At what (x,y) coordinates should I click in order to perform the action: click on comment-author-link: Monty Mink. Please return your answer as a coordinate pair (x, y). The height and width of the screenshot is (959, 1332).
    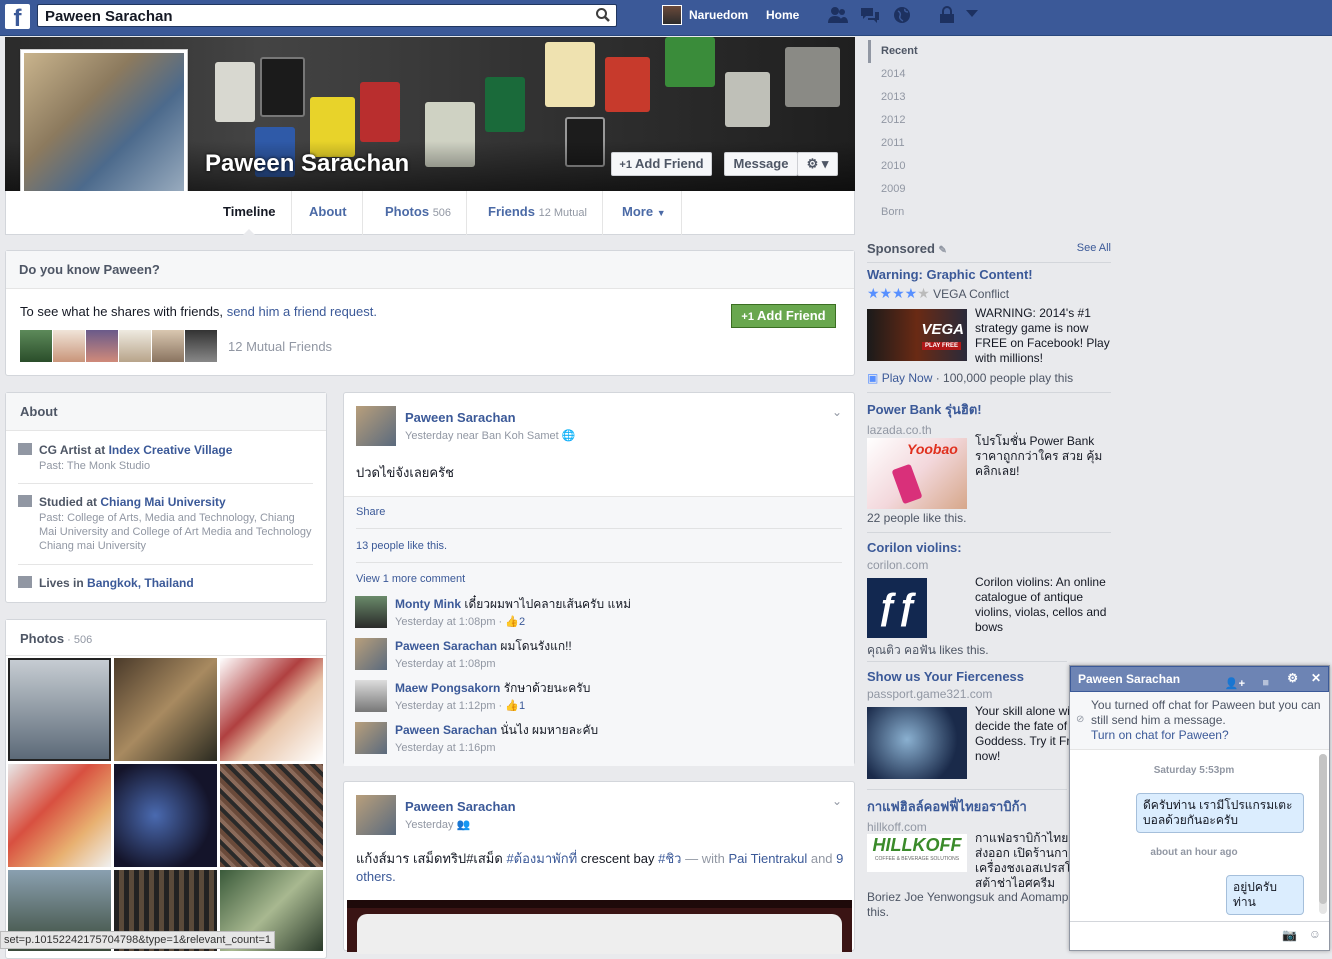
    Looking at the image, I should click on (428, 604).